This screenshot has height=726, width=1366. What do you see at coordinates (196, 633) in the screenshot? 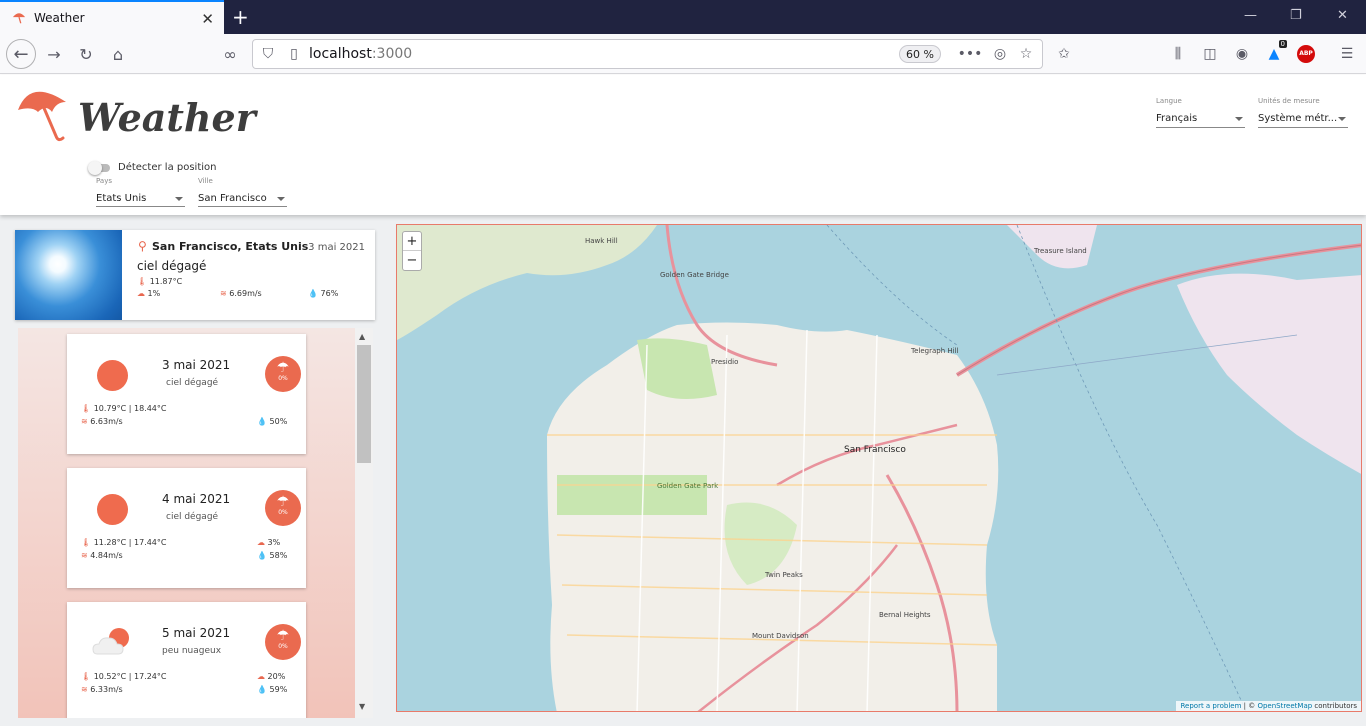
I see `forecast-date: 5 mai 2021` at bounding box center [196, 633].